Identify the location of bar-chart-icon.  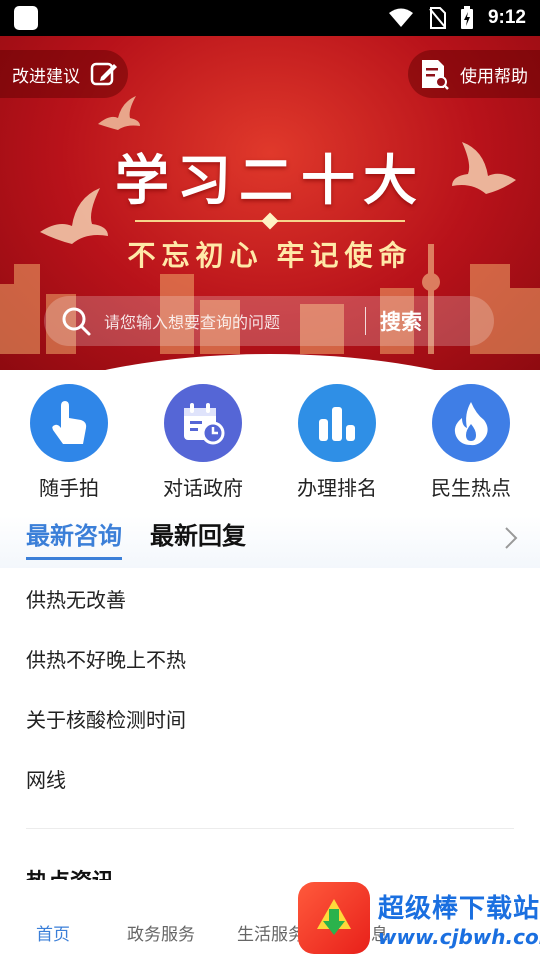
(337, 424).